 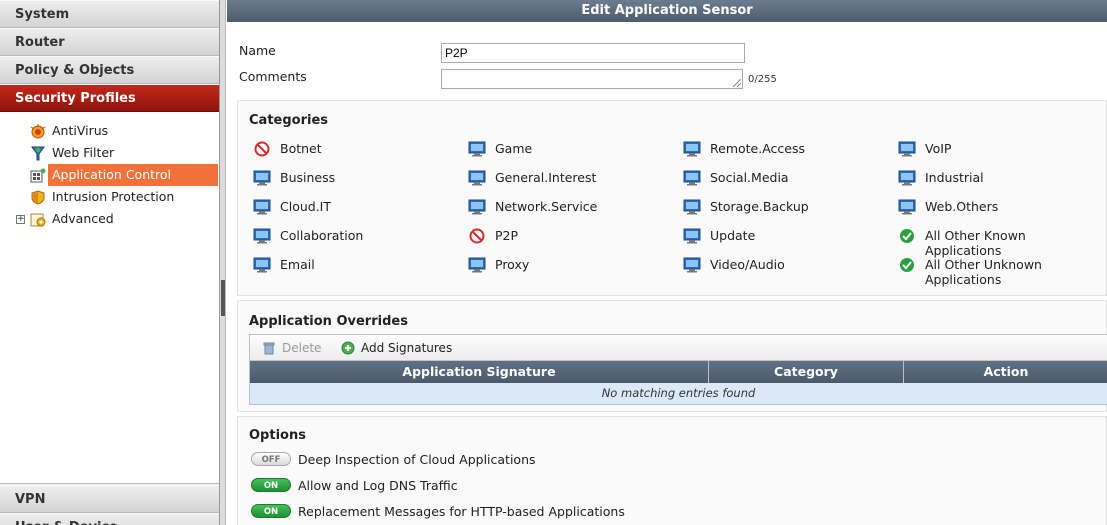 What do you see at coordinates (592, 79) in the screenshot?
I see `comments-textarea` at bounding box center [592, 79].